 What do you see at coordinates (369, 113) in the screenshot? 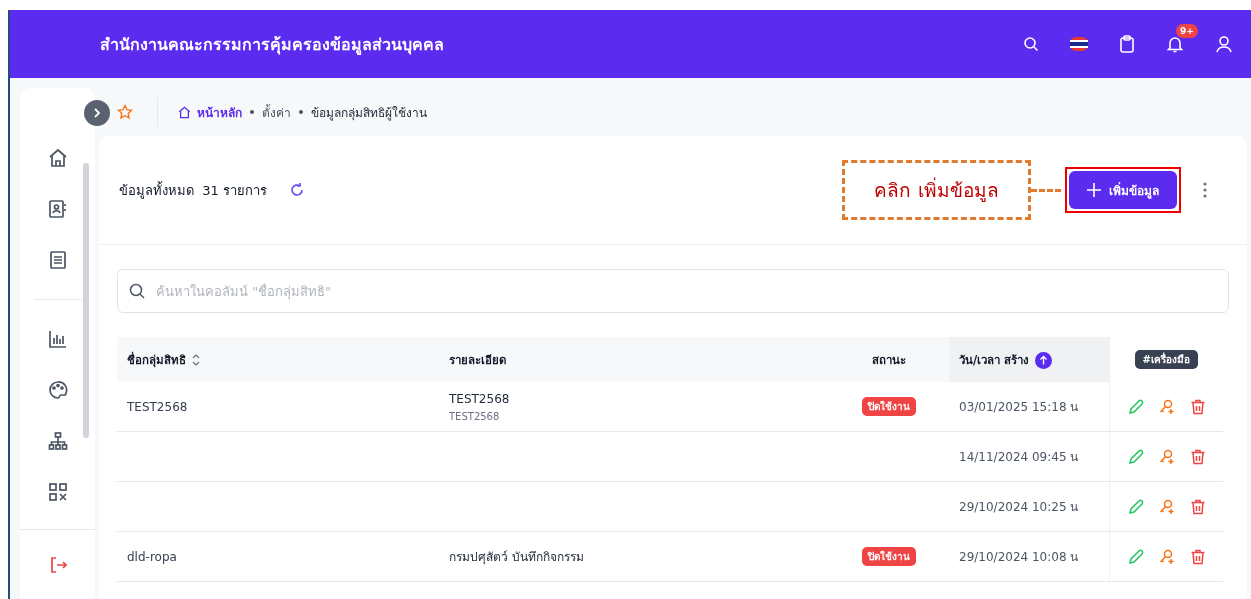
I see `breadcrumb-current: ข้อมูลกลุ่มสิทธิผู้ใช้งาน` at bounding box center [369, 113].